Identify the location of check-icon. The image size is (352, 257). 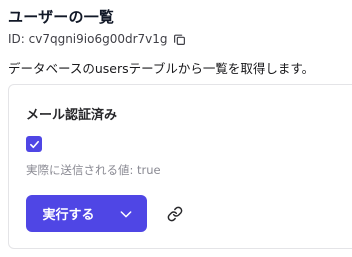
(34, 144).